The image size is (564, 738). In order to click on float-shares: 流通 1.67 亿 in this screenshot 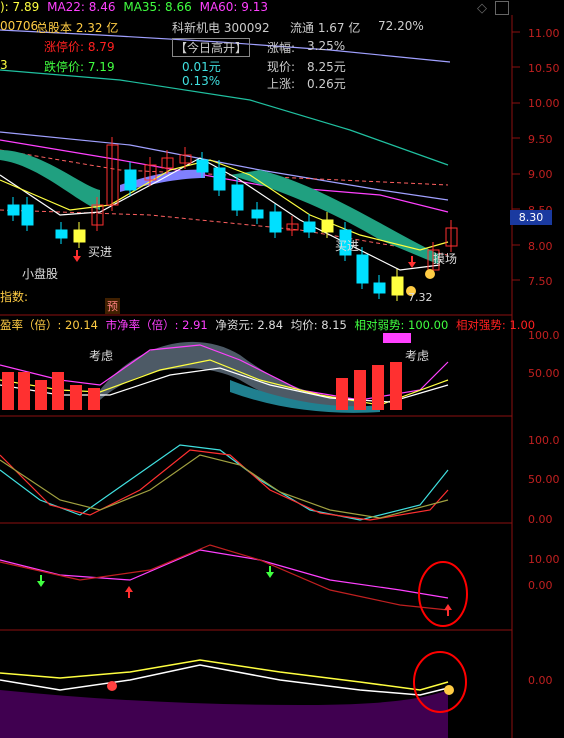, I will do `click(325, 28)`.